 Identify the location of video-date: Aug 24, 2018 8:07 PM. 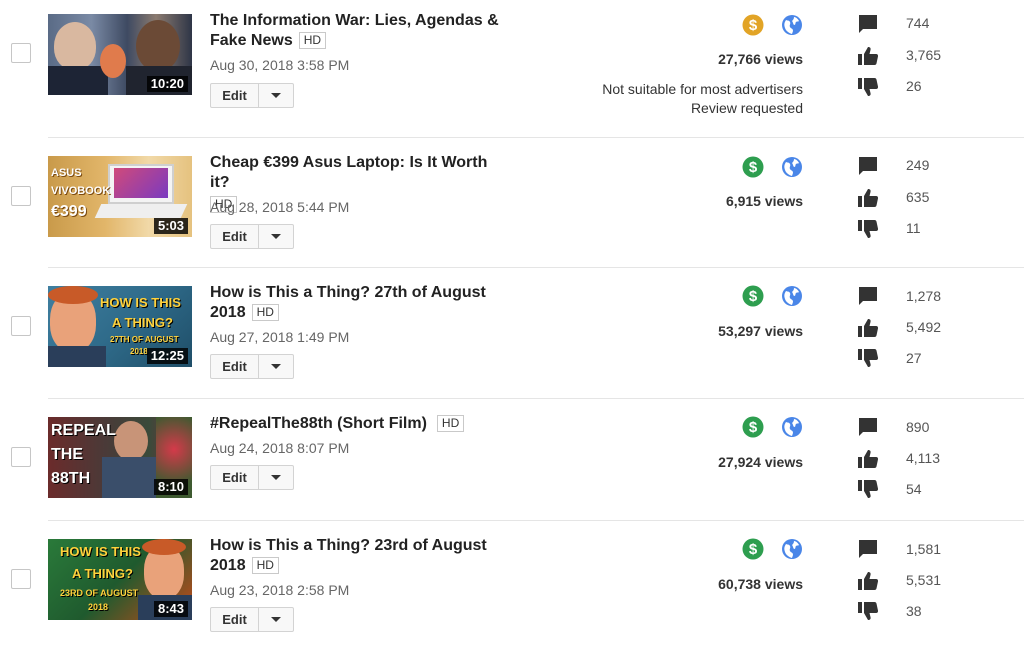
(280, 448).